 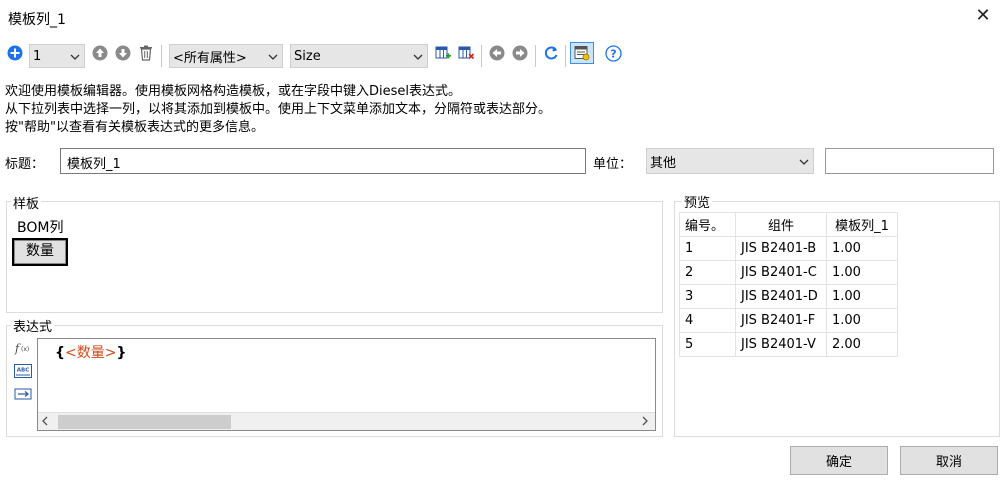 What do you see at coordinates (45, 422) in the screenshot?
I see `scroll-left-icon` at bounding box center [45, 422].